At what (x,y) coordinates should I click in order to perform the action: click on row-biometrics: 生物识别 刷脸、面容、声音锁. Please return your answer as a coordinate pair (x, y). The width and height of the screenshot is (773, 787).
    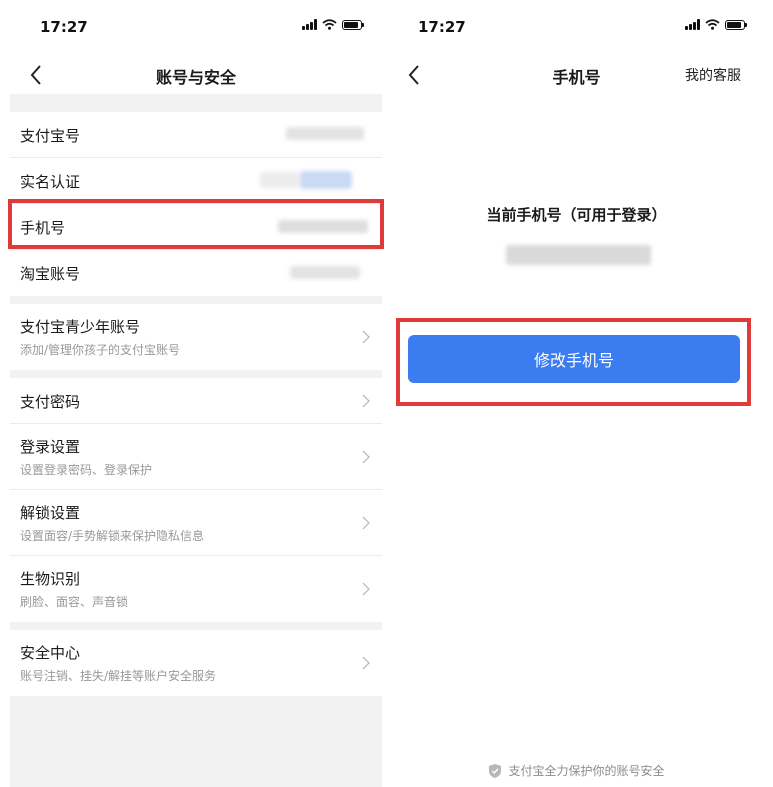
    Looking at the image, I should click on (196, 589).